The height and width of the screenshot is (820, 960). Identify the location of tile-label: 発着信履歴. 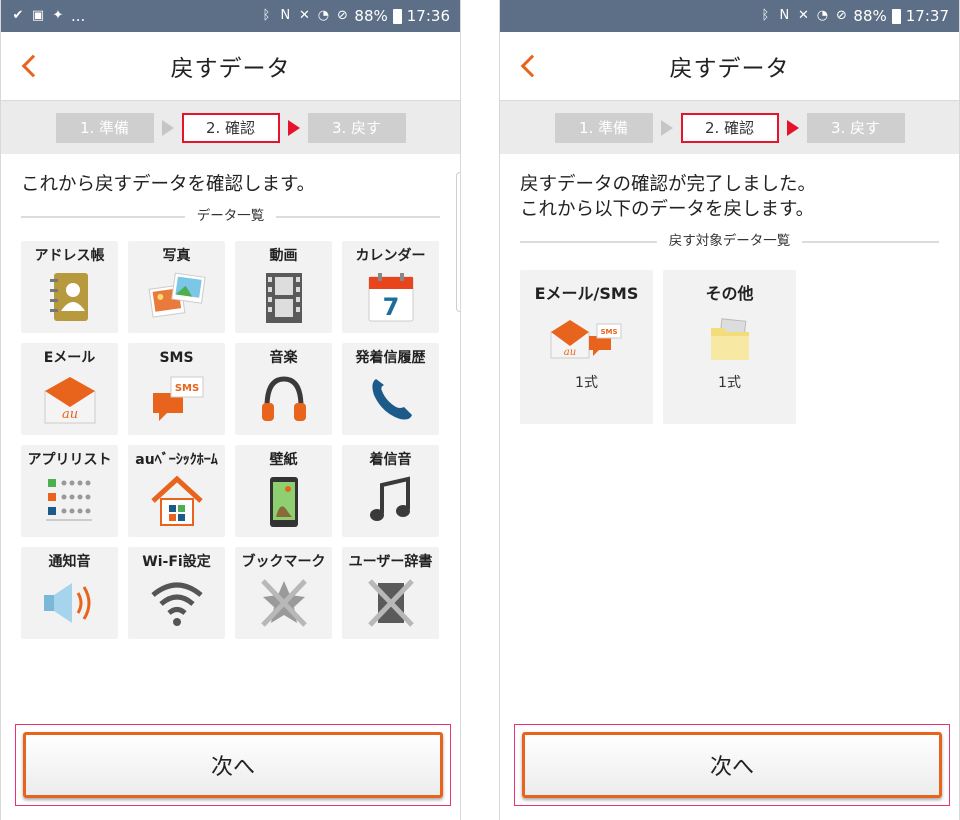
(390, 358).